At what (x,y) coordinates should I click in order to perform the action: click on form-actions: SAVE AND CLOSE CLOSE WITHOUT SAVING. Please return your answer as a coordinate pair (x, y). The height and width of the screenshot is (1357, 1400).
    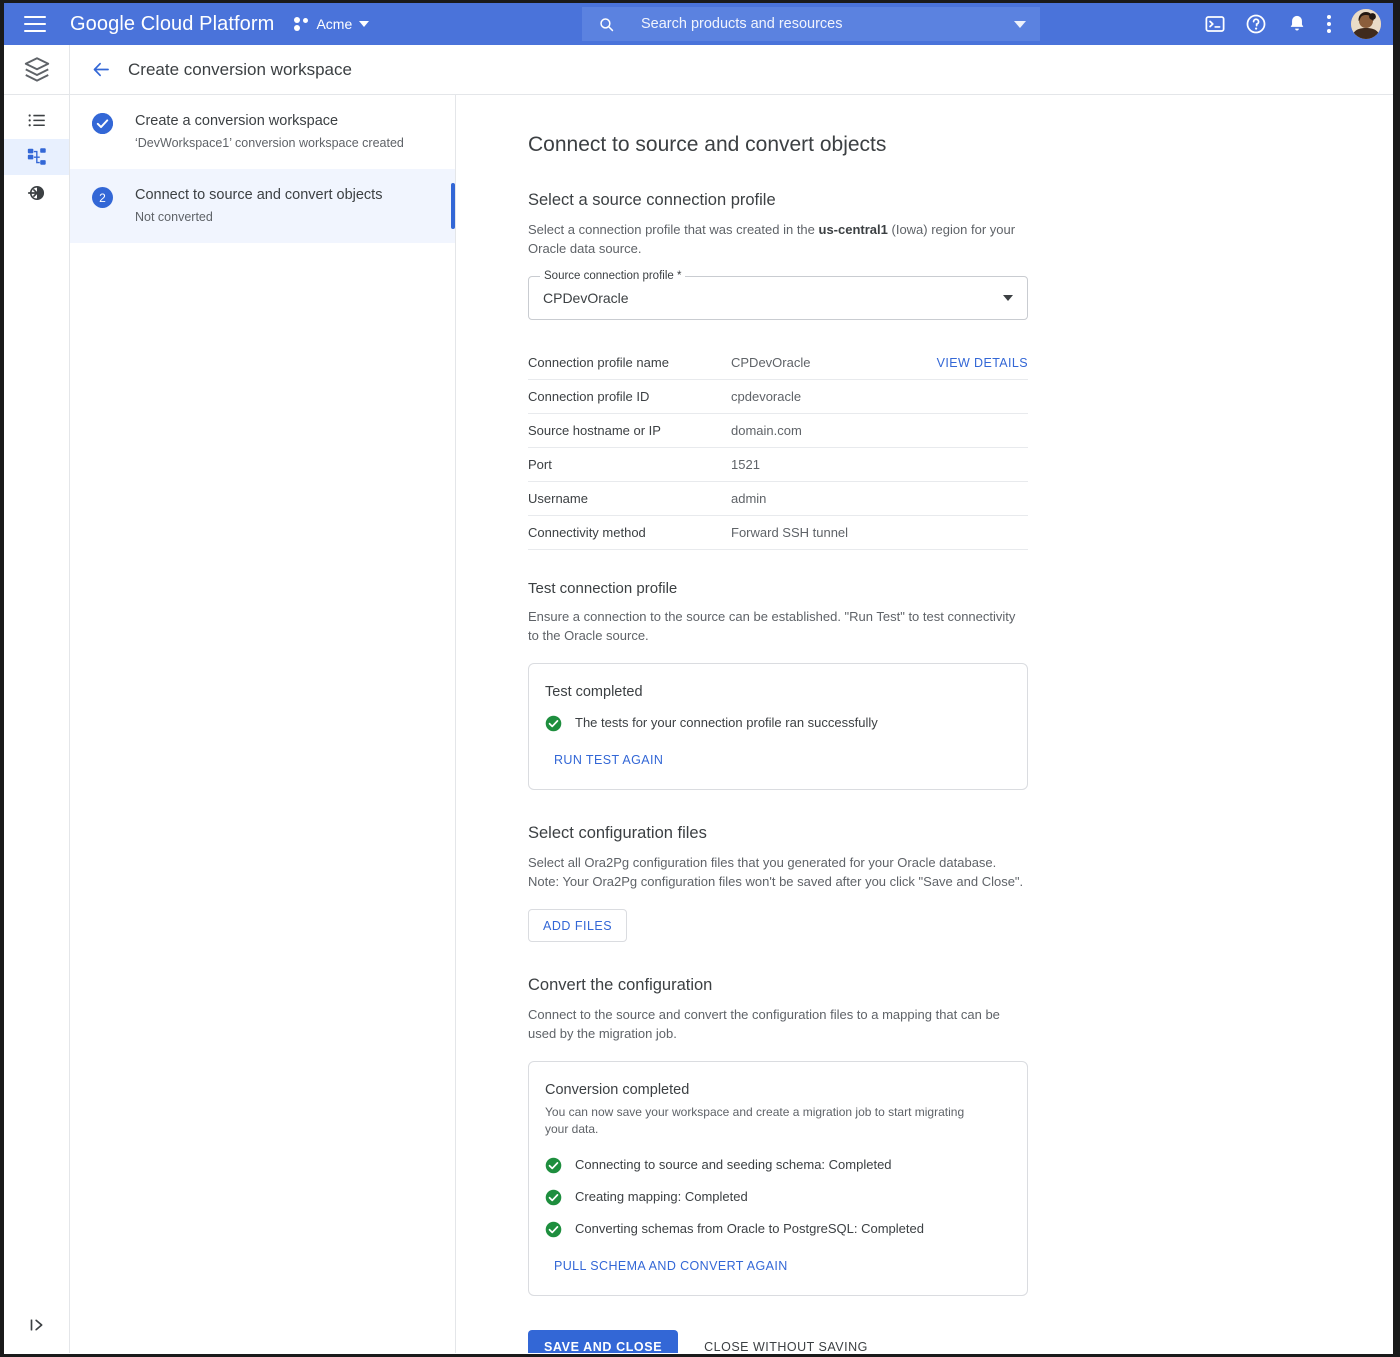
    Looking at the image, I should click on (960, 1341).